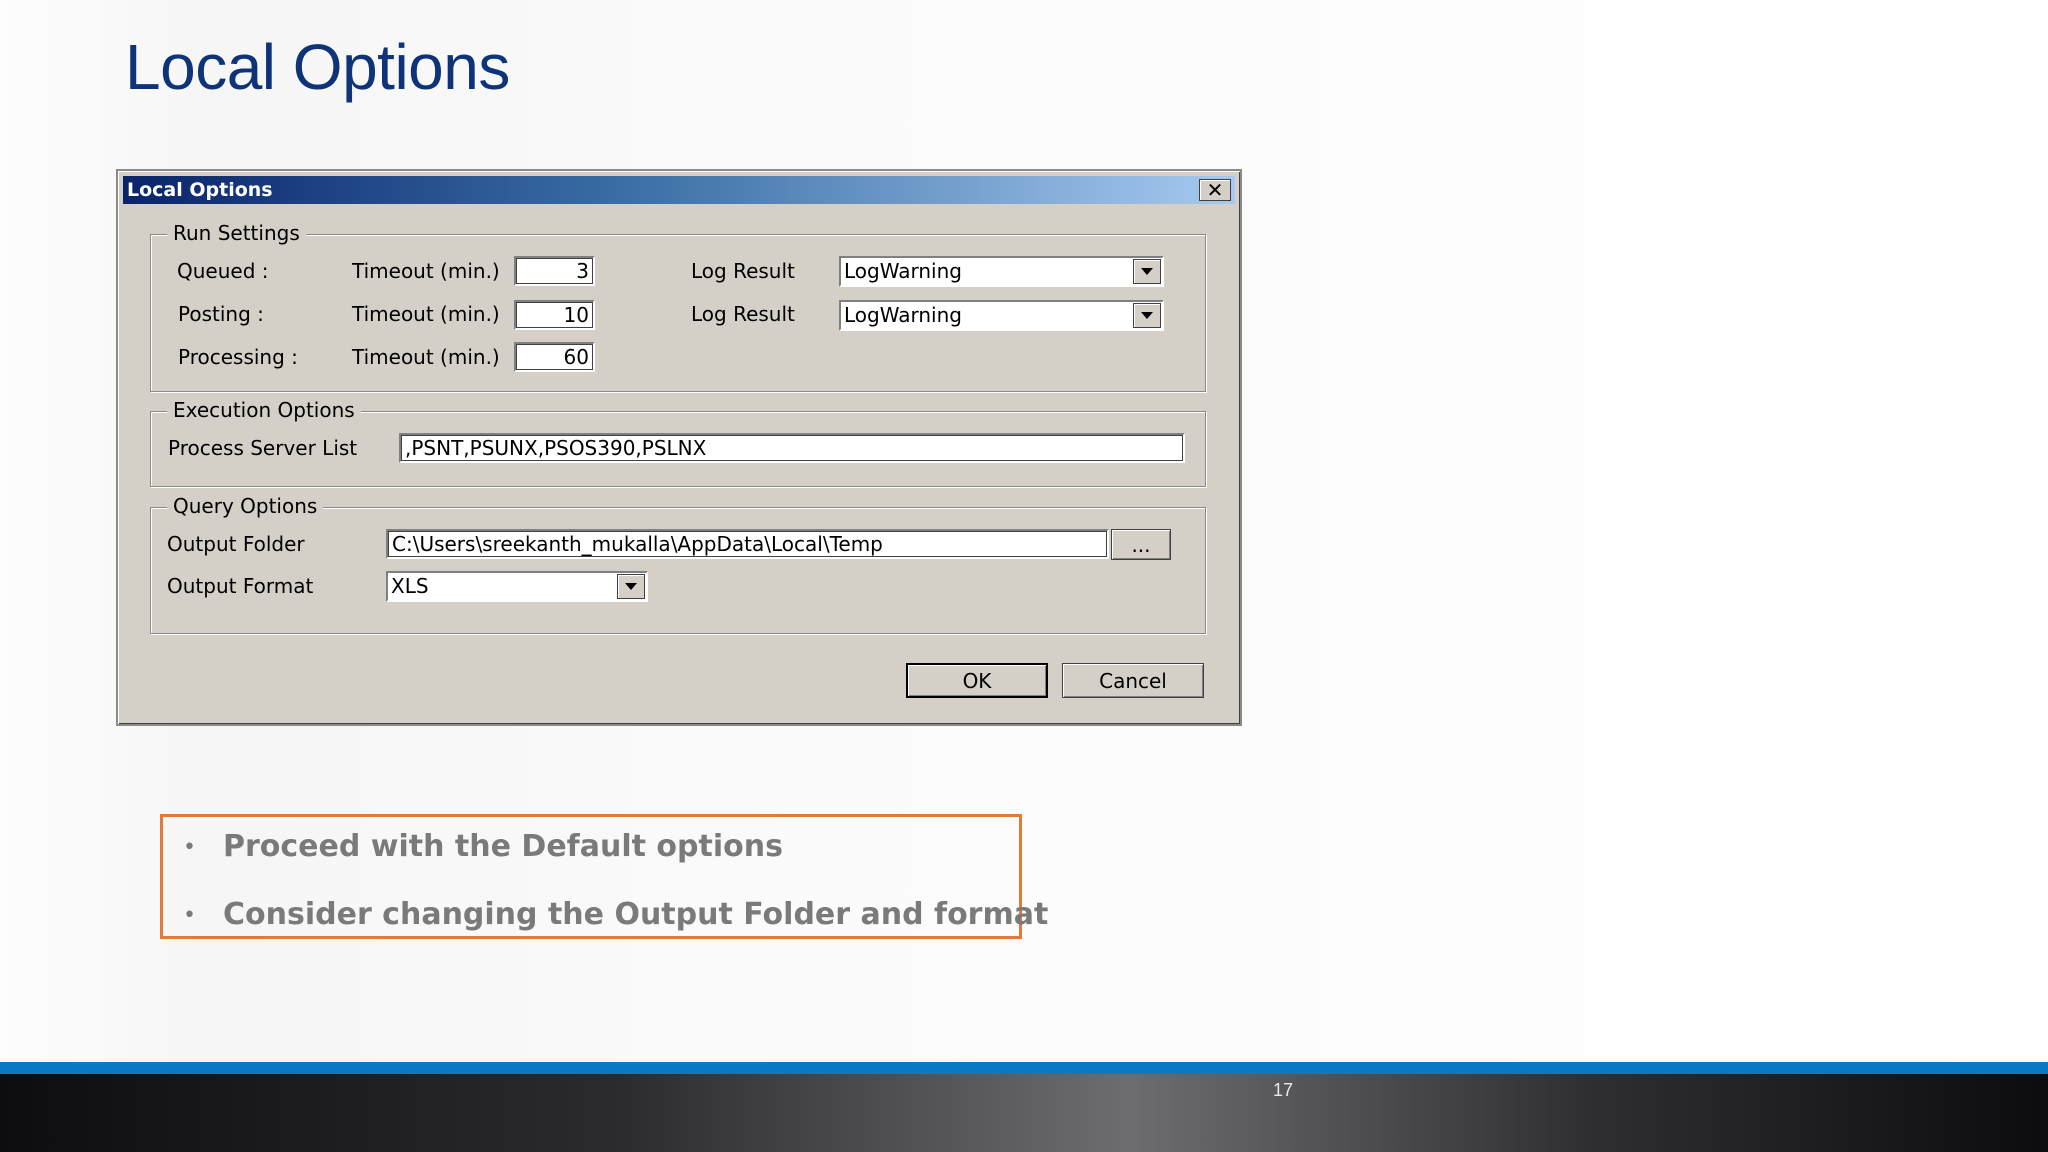 The height and width of the screenshot is (1152, 2048). Describe the element at coordinates (679, 190) in the screenshot. I see `dialog-titlebar: Local Options ✕` at that location.